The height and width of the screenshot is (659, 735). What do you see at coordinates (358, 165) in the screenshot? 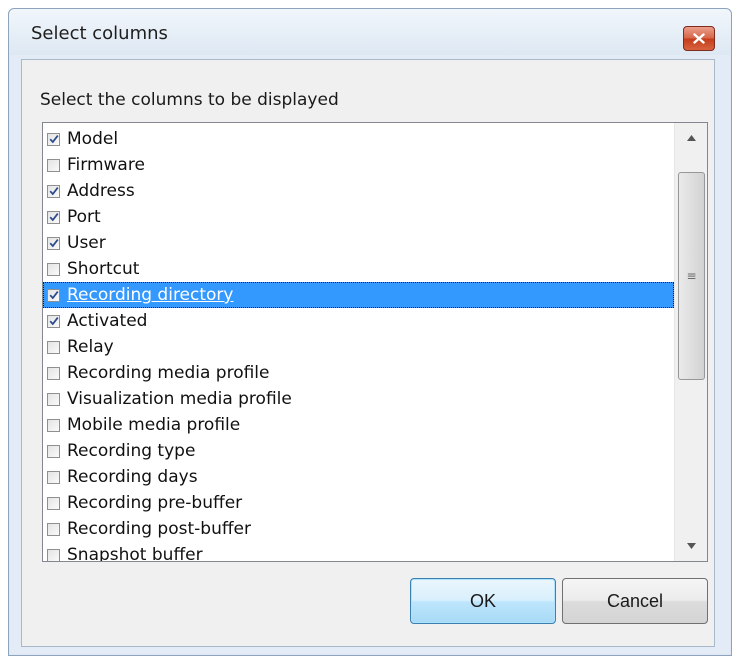
I see `column-option: Firmware` at bounding box center [358, 165].